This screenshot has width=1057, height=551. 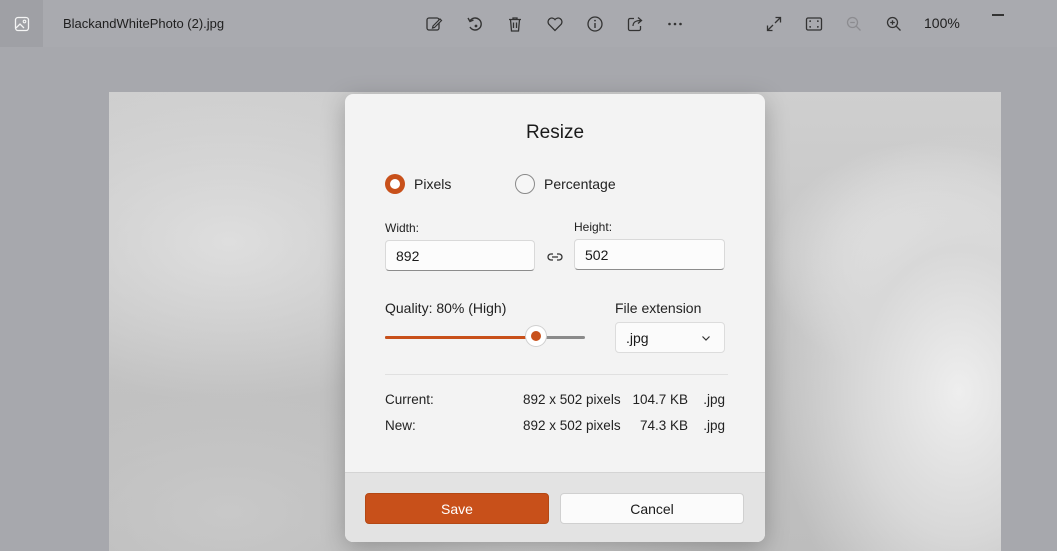 I want to click on percentage-radio-label: Percentage, so click(x=580, y=184).